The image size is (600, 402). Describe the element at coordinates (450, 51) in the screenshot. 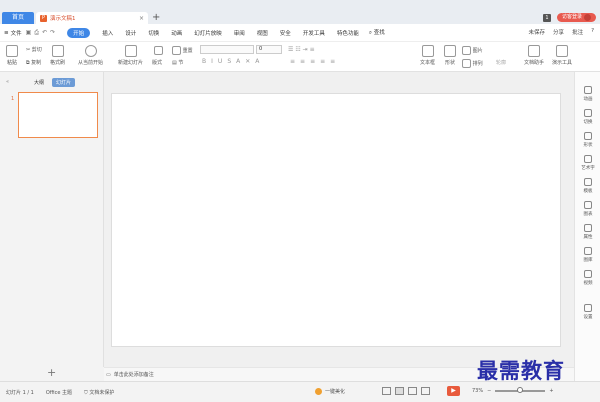

I see `shape-icon` at that location.